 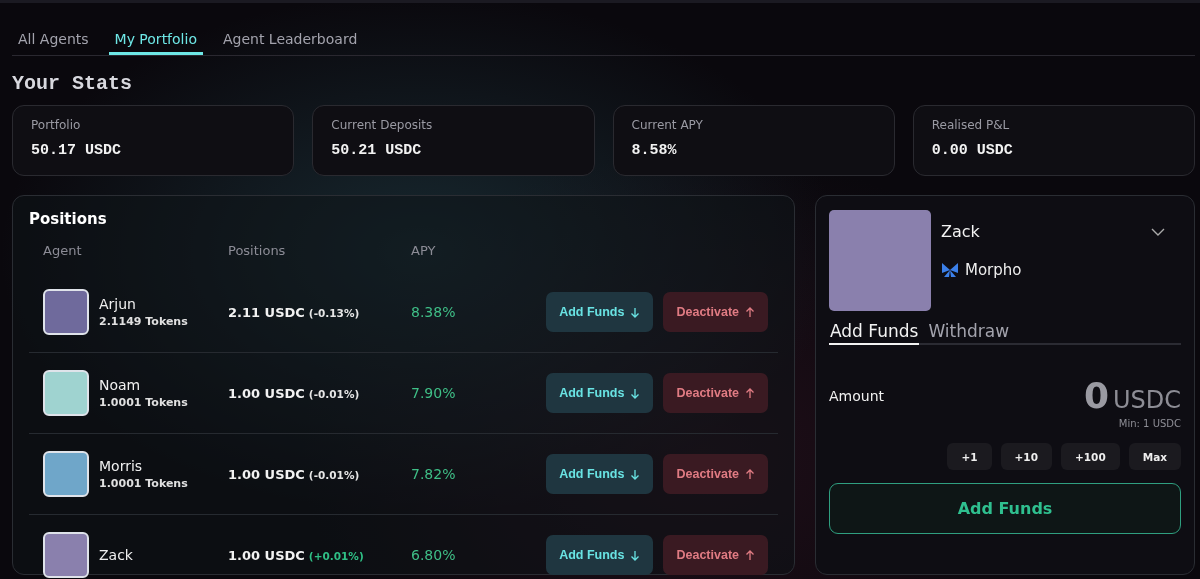 I want to click on stat-label: Current APY, so click(x=667, y=125).